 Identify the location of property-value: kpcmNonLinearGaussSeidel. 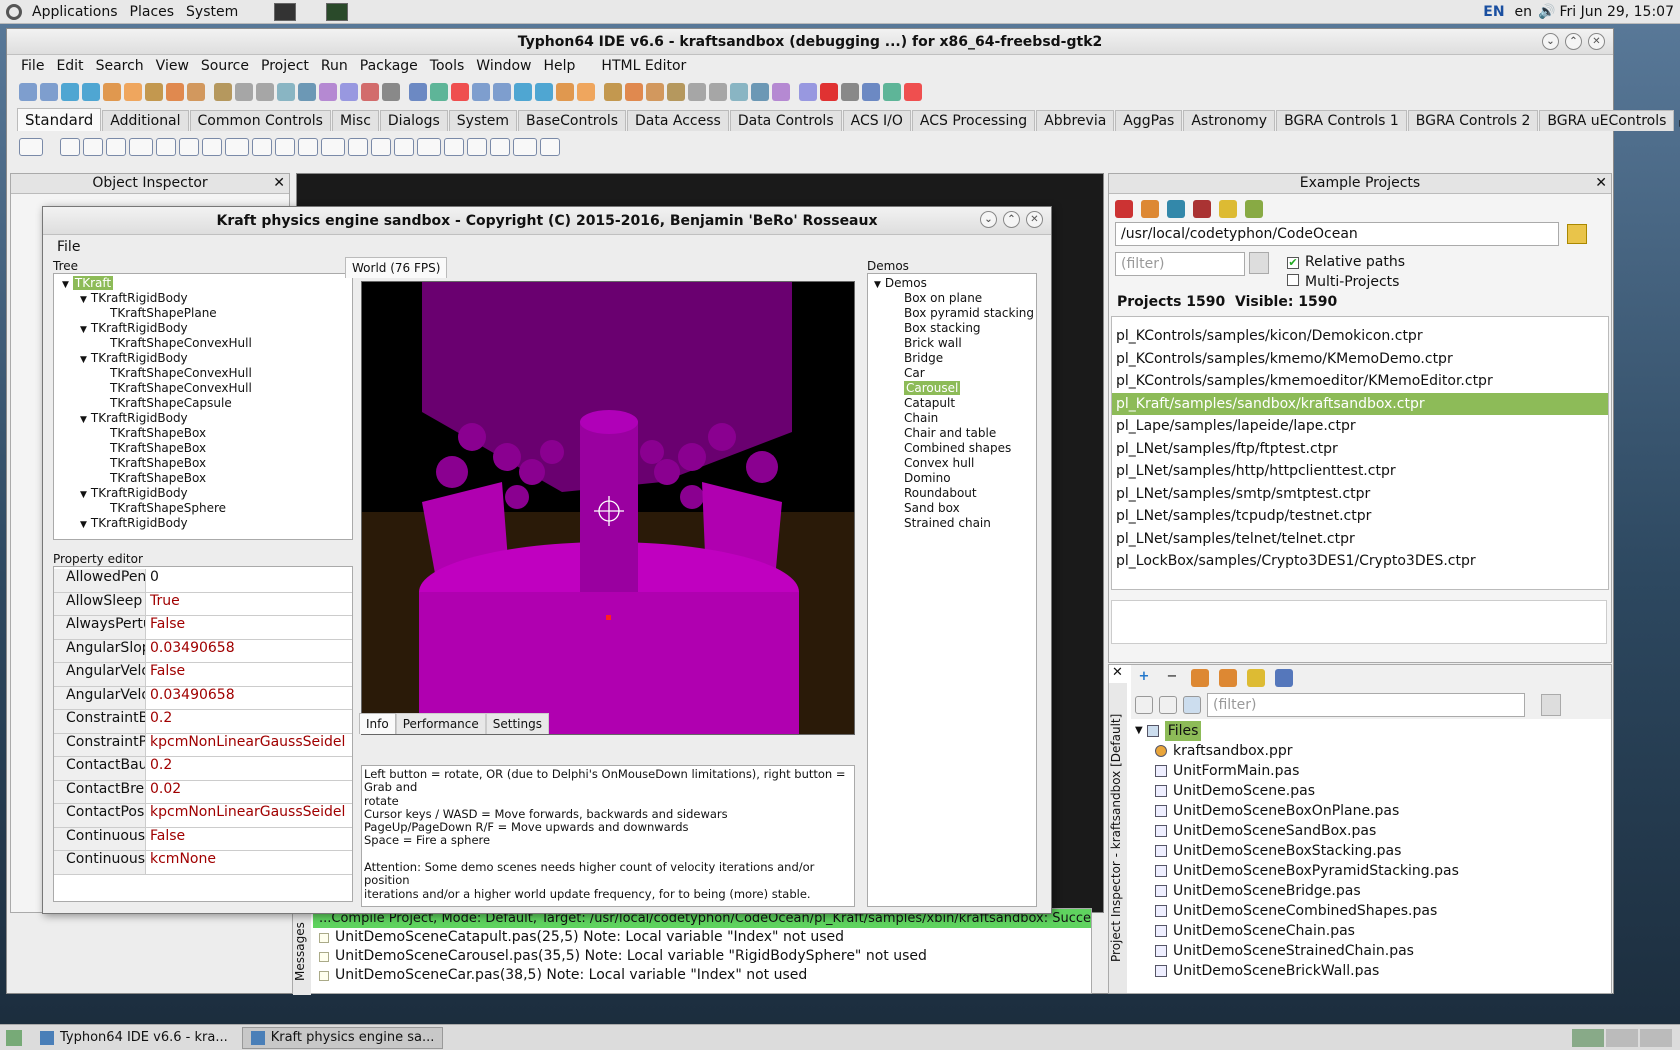
(249, 815).